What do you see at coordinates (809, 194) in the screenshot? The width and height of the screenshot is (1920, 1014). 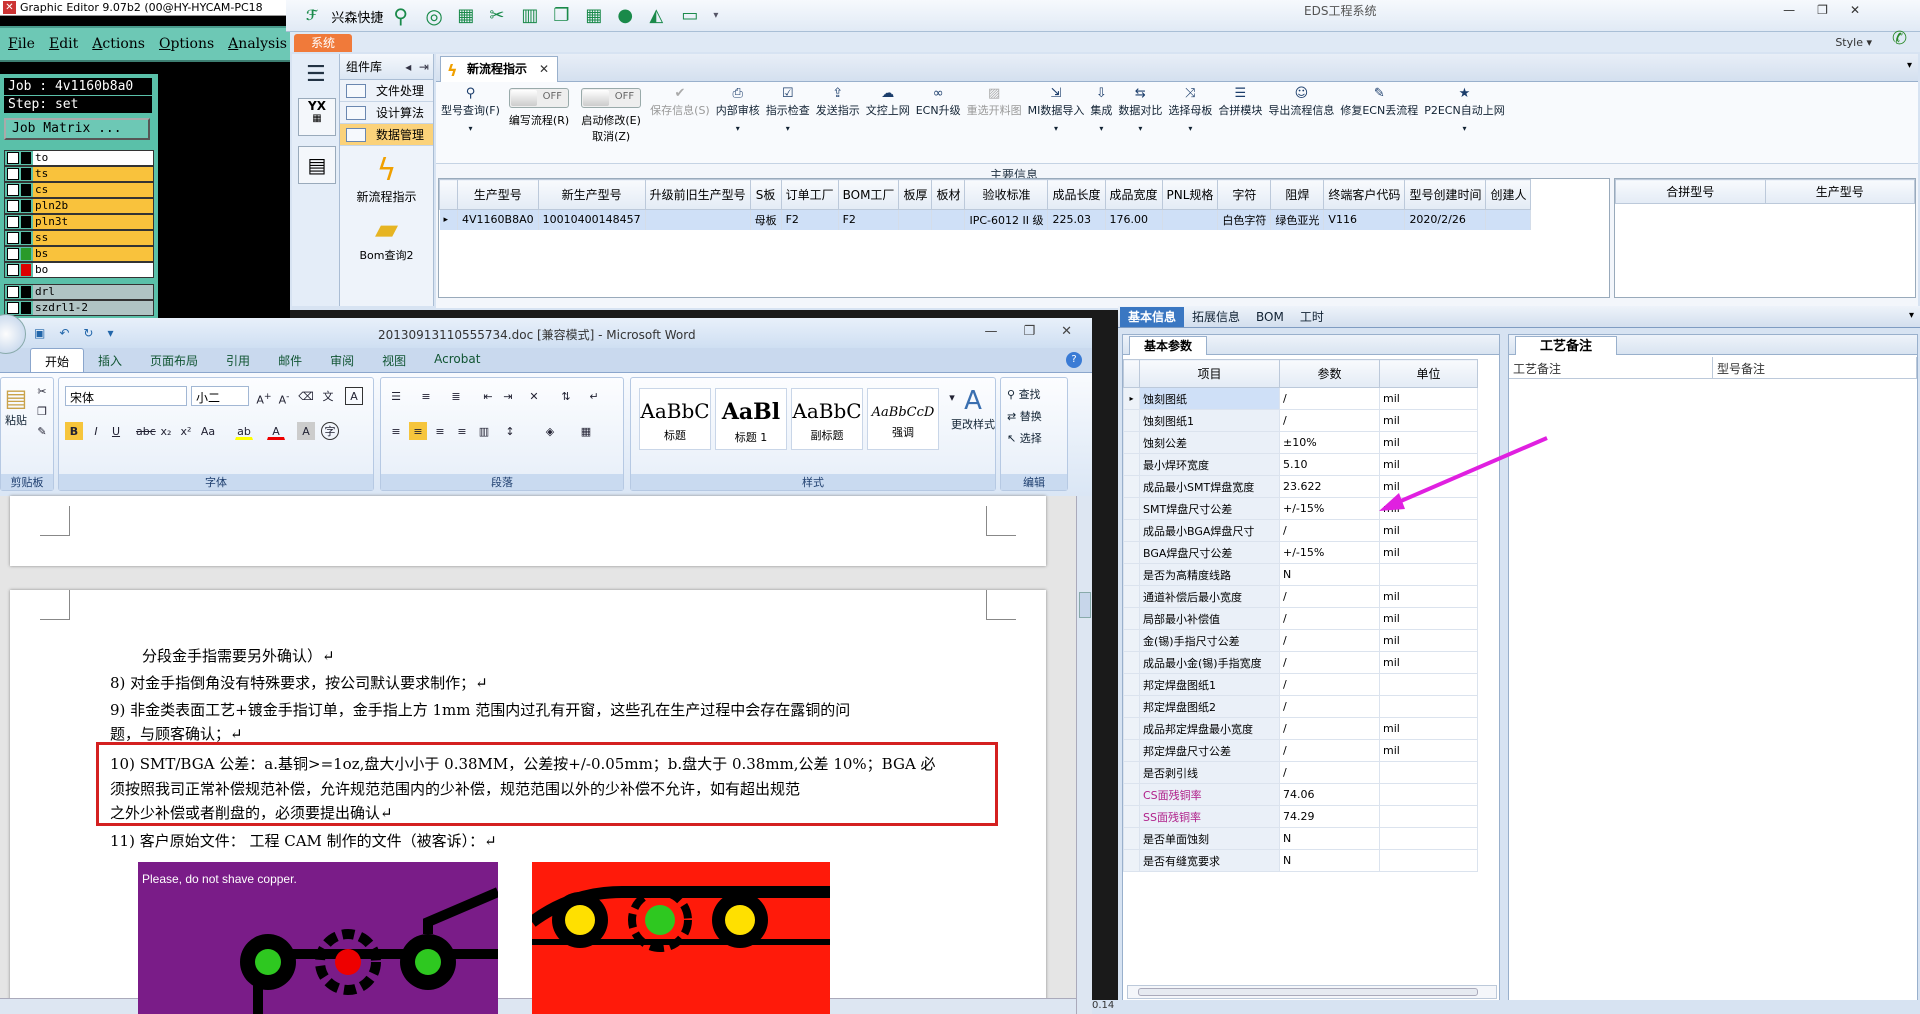 I see `column-header: 订单工厂` at bounding box center [809, 194].